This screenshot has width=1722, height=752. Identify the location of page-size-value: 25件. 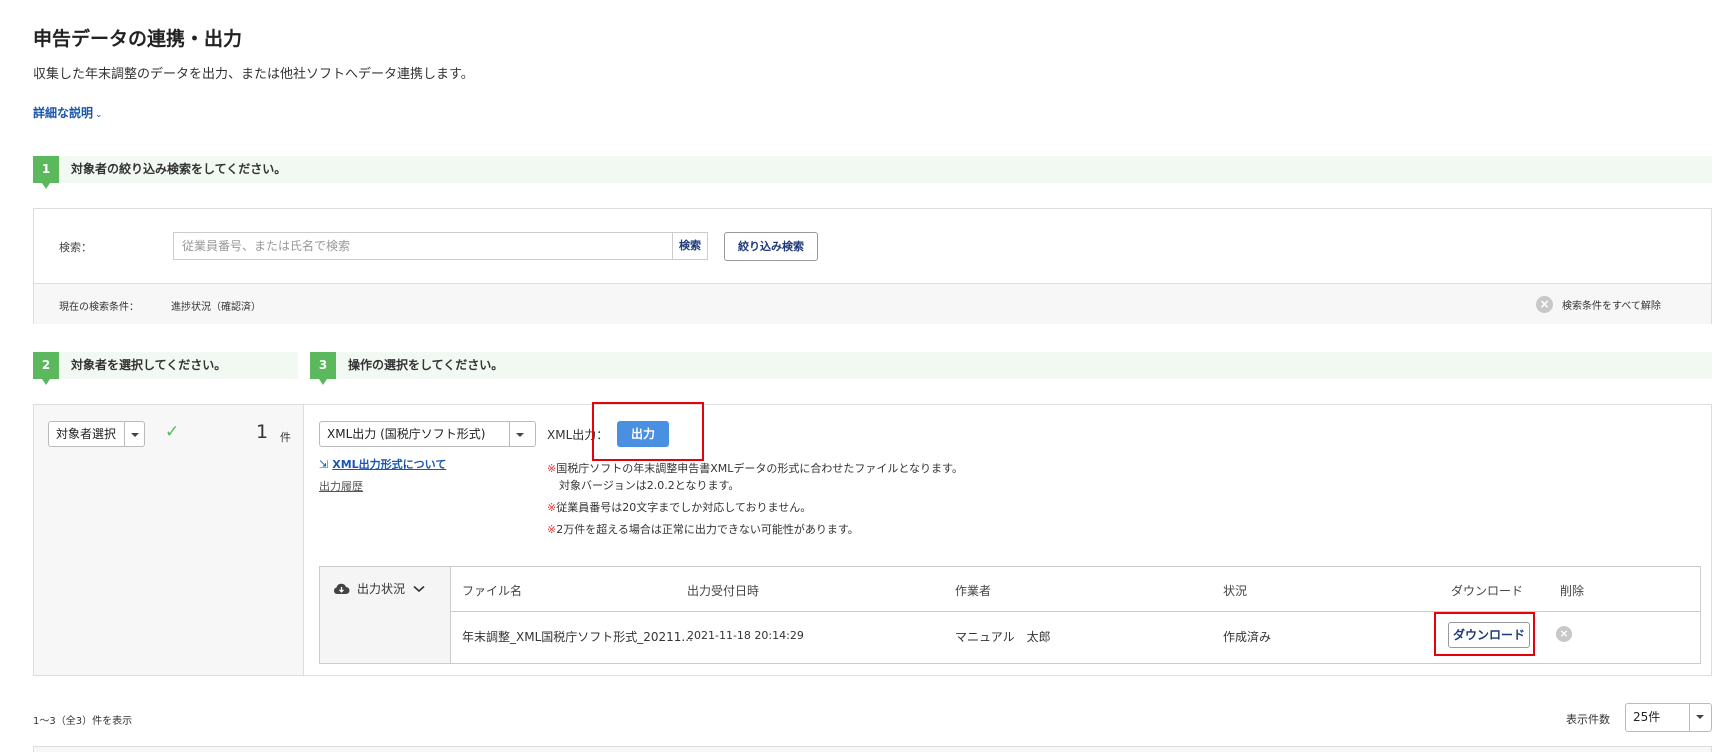
(1647, 717).